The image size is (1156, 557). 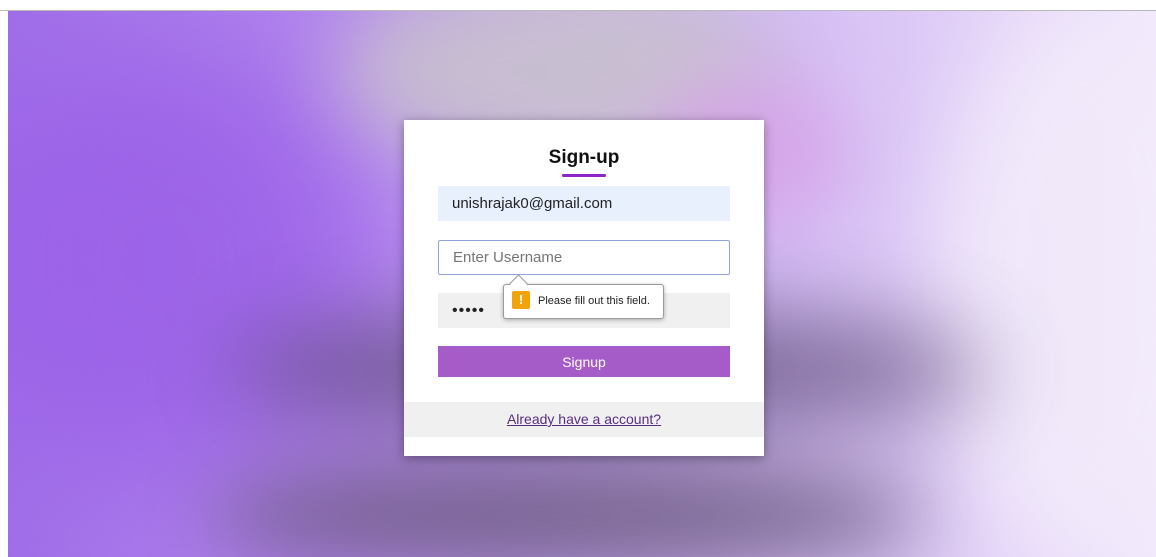 What do you see at coordinates (521, 300) in the screenshot?
I see `warning-icon: !` at bounding box center [521, 300].